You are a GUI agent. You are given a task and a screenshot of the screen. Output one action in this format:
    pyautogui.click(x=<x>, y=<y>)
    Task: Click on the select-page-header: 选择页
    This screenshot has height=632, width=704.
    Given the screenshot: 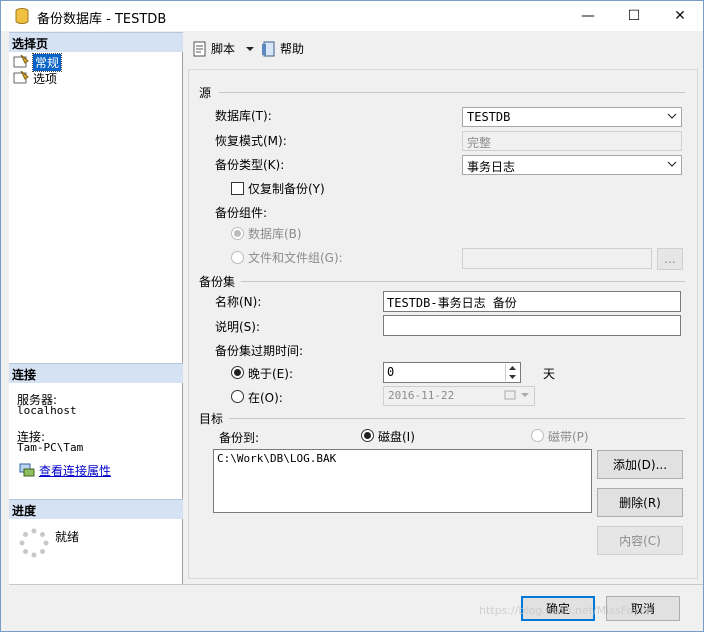 What is the action you would take?
    pyautogui.click(x=96, y=42)
    